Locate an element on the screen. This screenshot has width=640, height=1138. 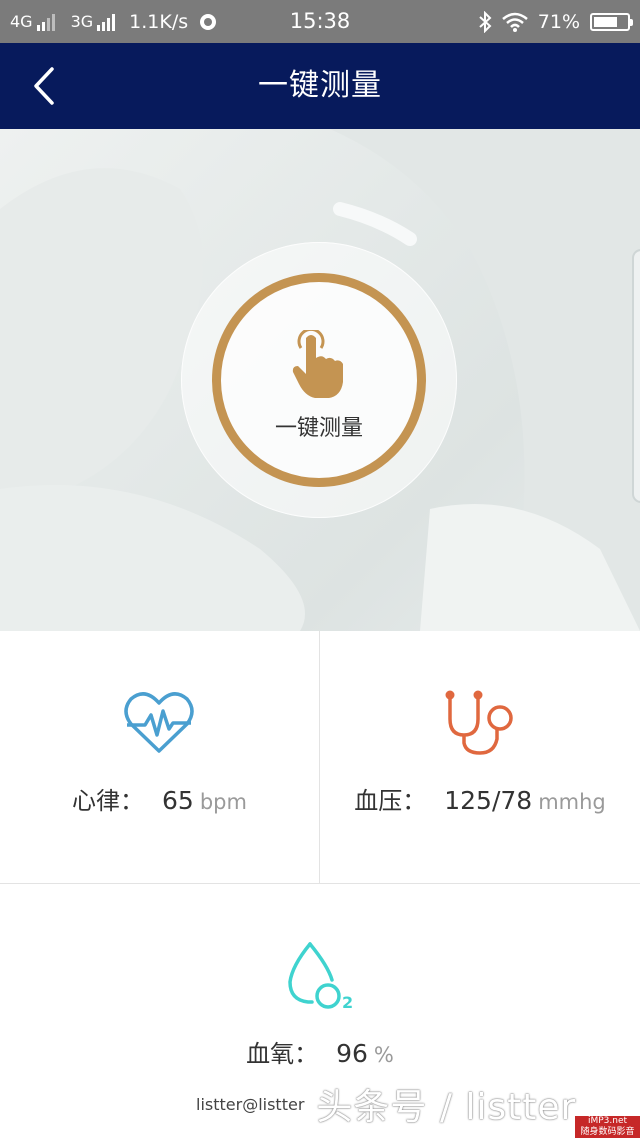
oxygen-drop-icon: 2 is located at coordinates (320, 977).